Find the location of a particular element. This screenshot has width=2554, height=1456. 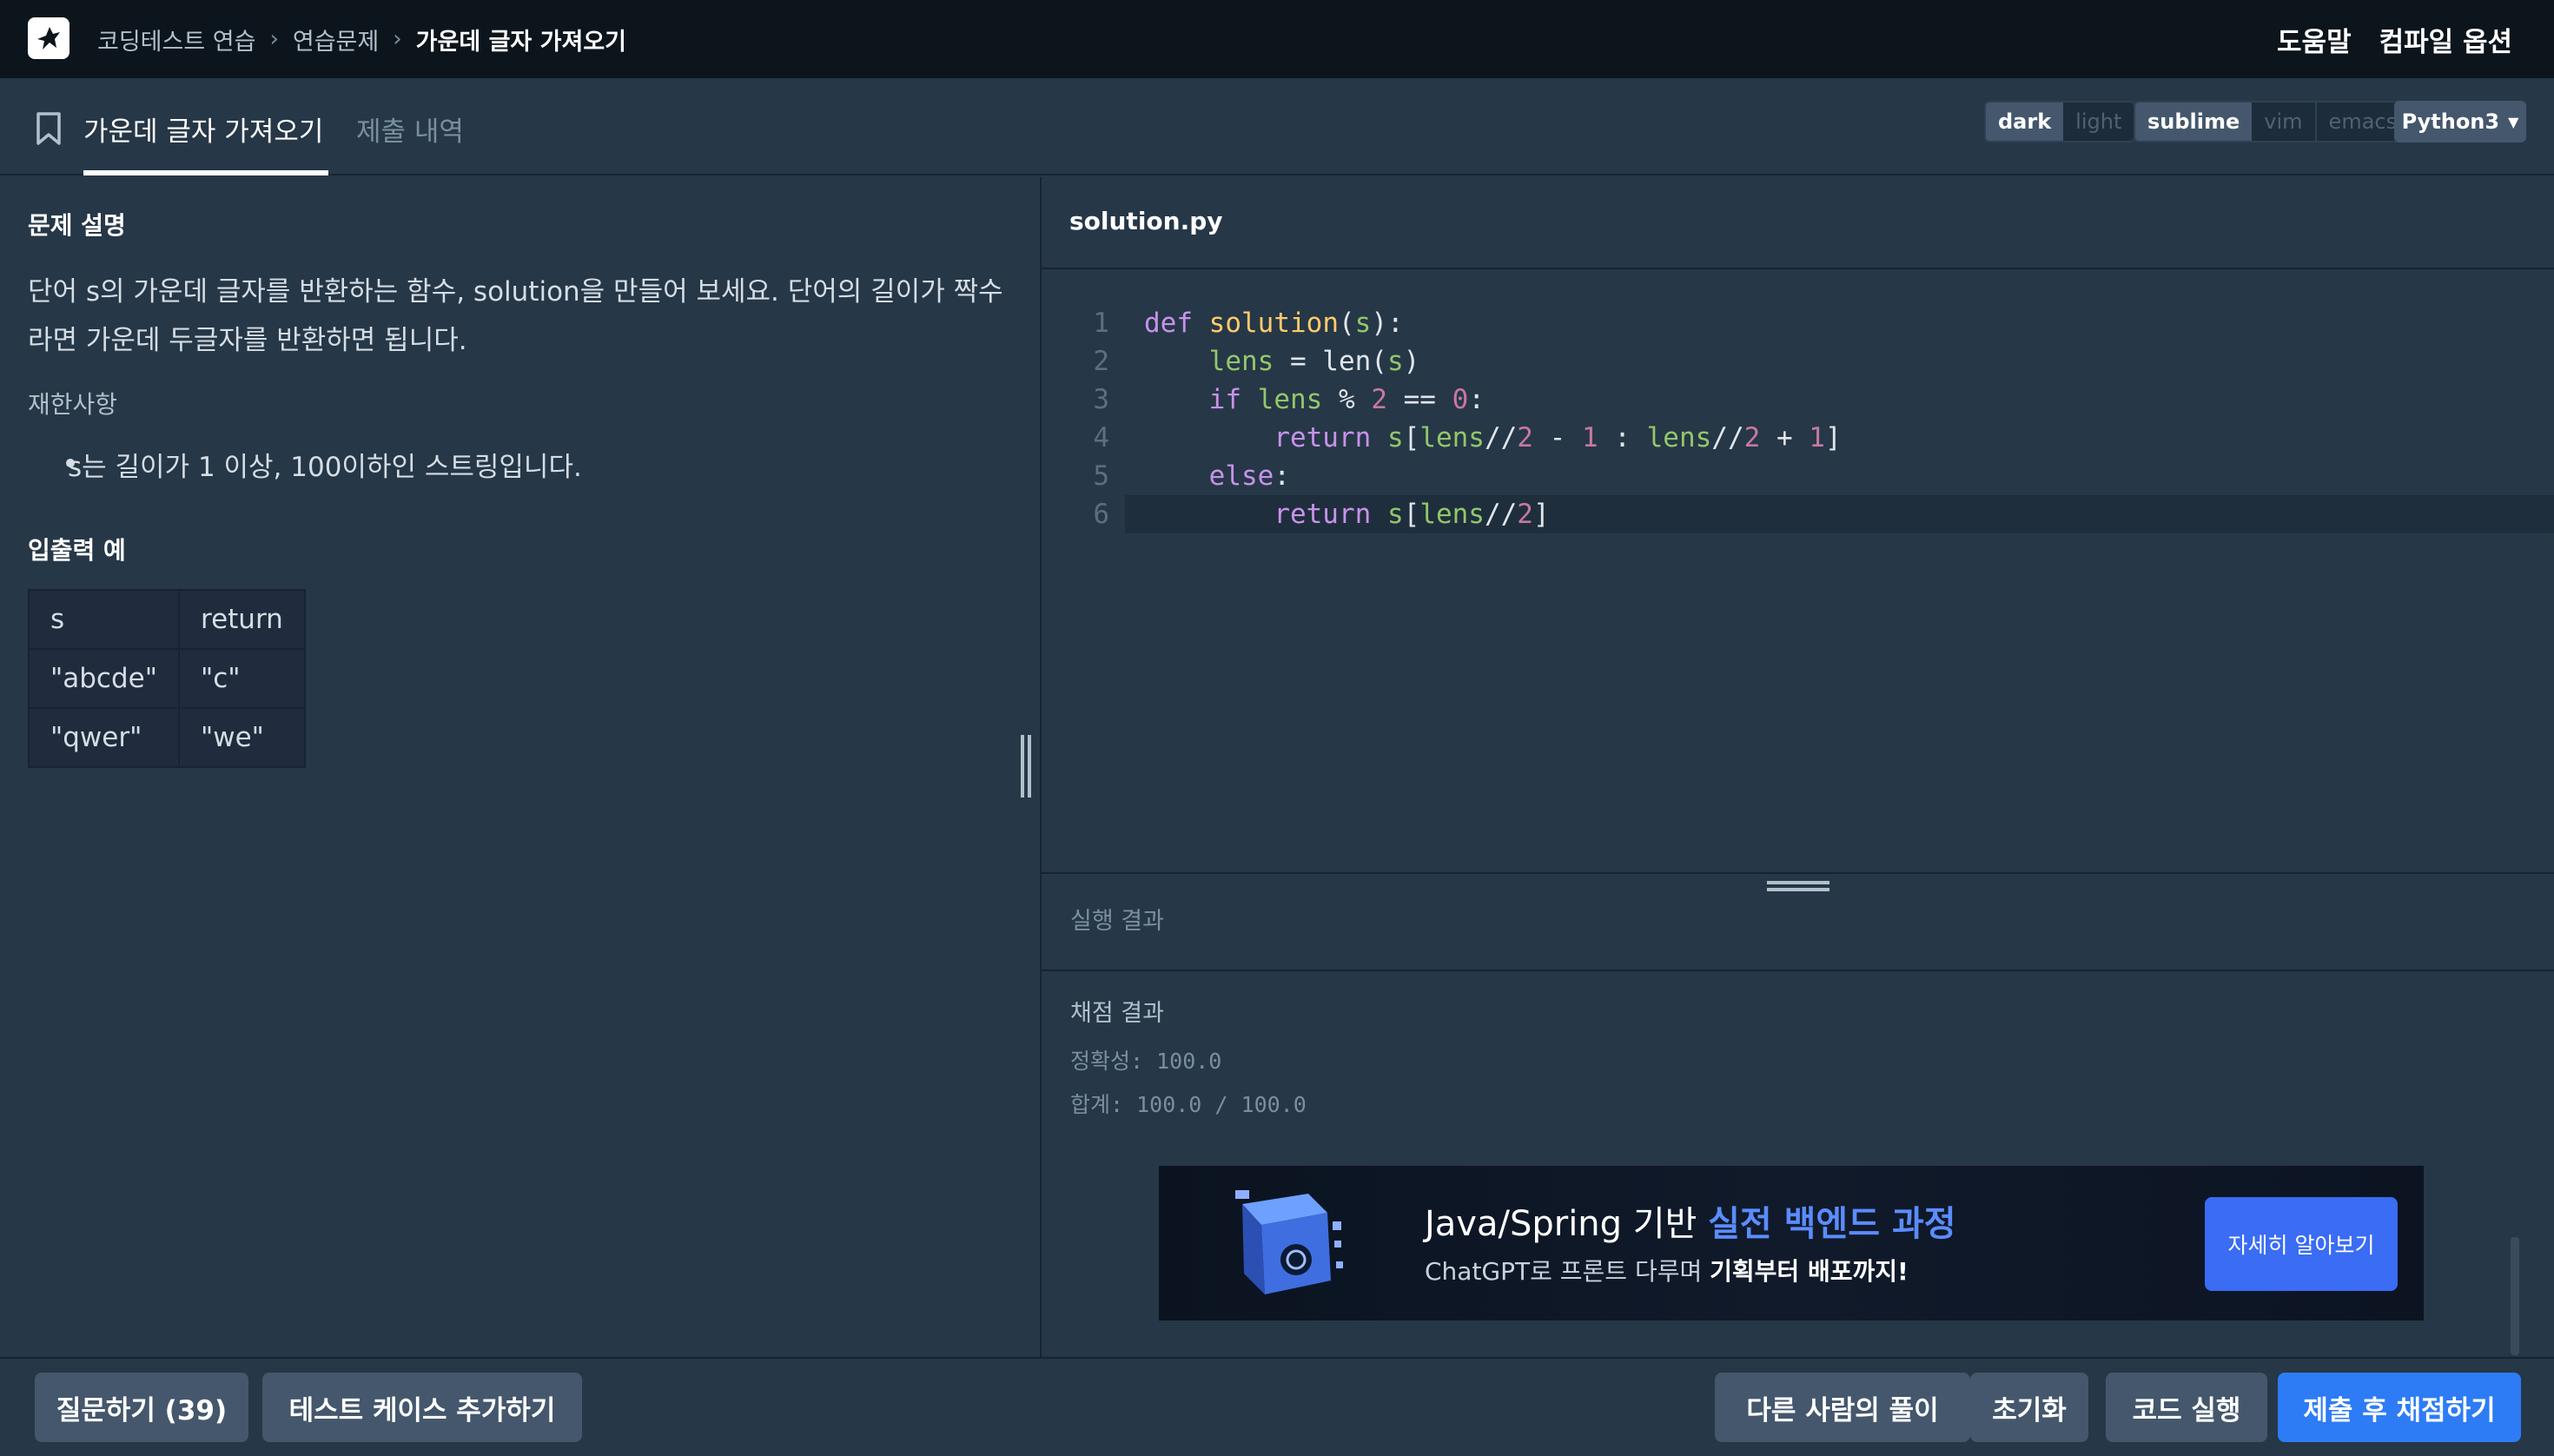

line-number: 4 is located at coordinates (1101, 437).